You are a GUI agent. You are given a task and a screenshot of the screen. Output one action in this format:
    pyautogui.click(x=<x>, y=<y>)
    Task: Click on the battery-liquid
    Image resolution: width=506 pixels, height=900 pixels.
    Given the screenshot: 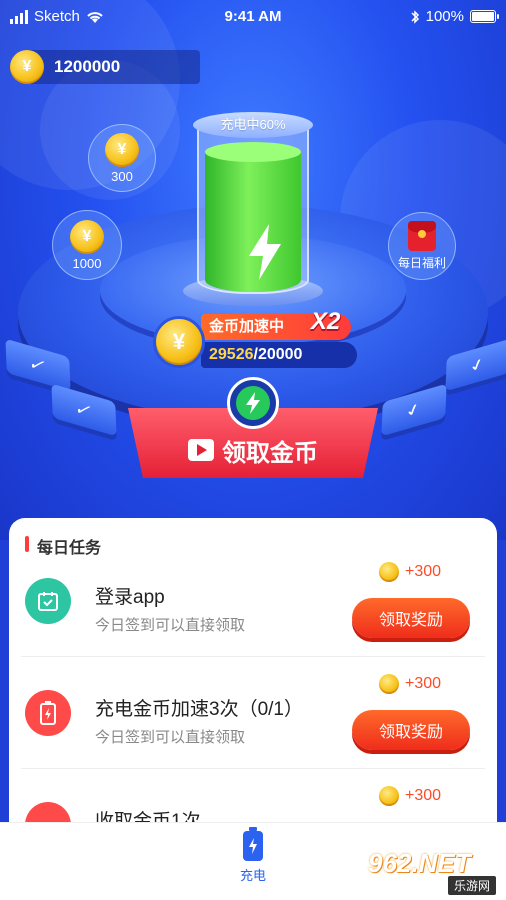 What is the action you would take?
    pyautogui.click(x=253, y=217)
    